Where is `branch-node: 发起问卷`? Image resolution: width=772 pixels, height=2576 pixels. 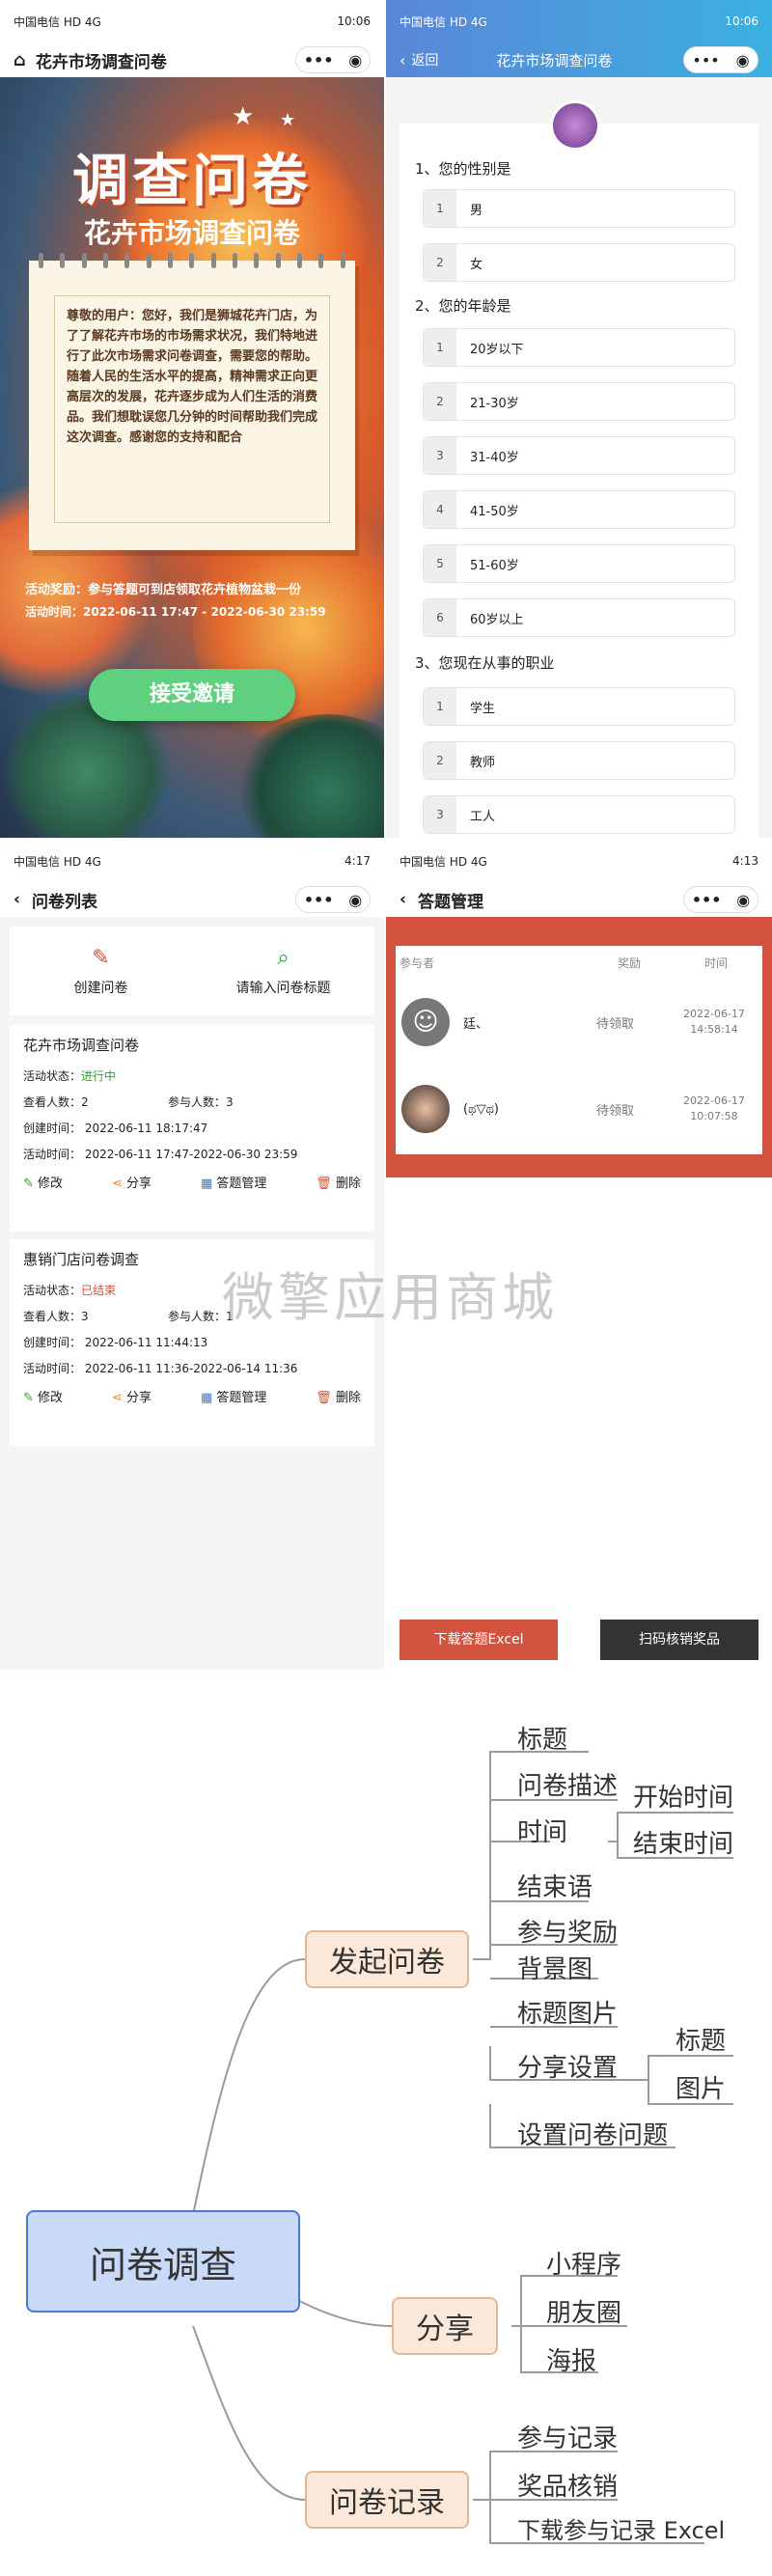
branch-node: 发起问卷 is located at coordinates (387, 1959).